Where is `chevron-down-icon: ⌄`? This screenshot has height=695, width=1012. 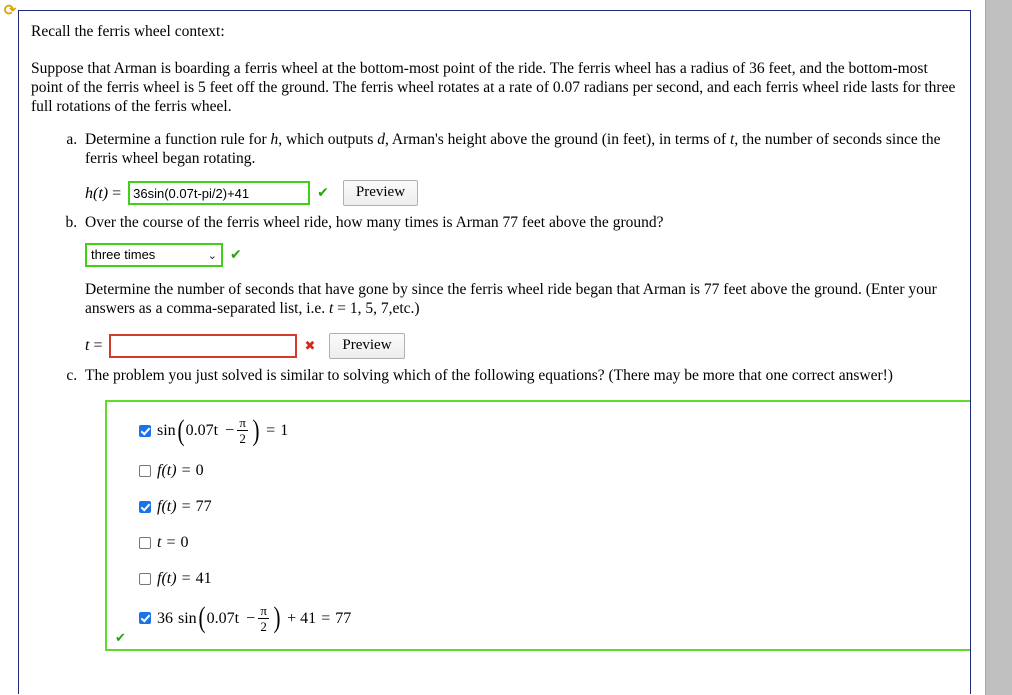 chevron-down-icon: ⌄ is located at coordinates (212, 255).